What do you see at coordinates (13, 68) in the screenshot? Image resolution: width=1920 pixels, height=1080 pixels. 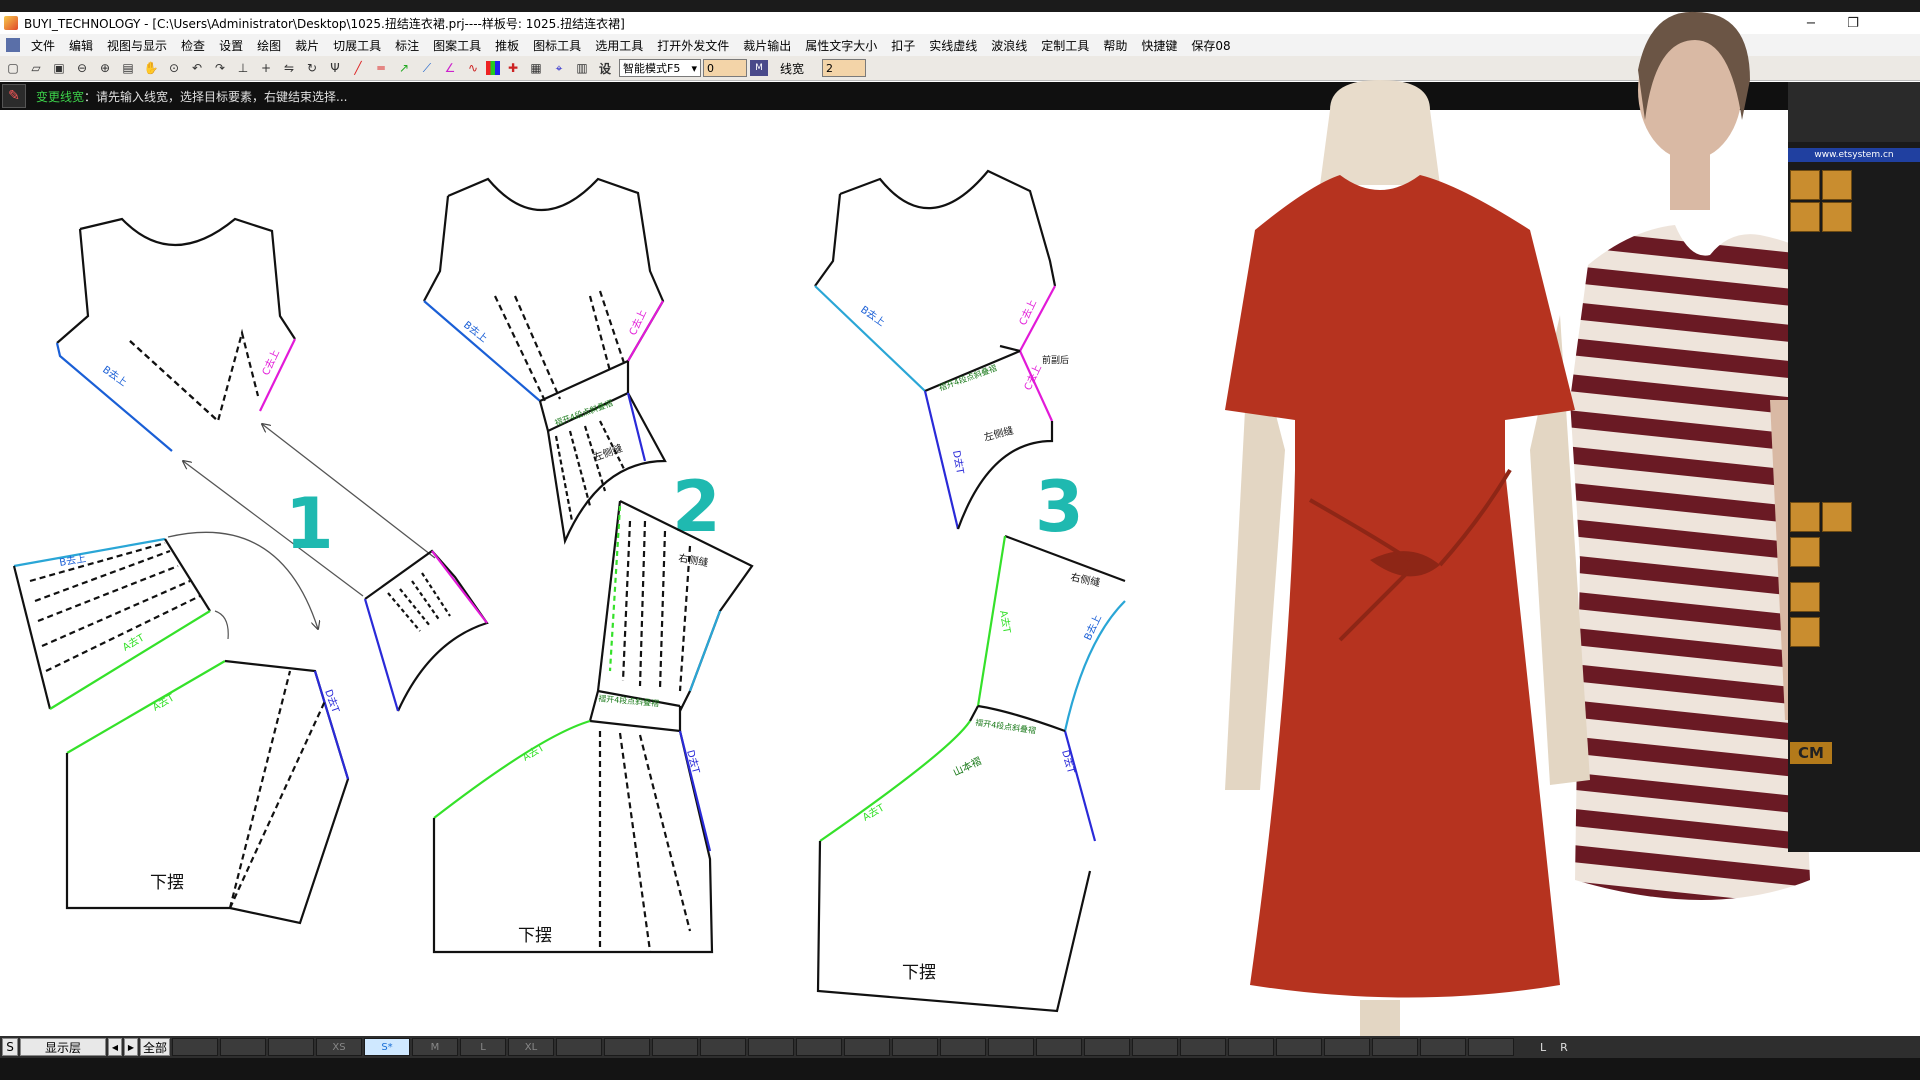 I see `new-file-icon: ▢` at bounding box center [13, 68].